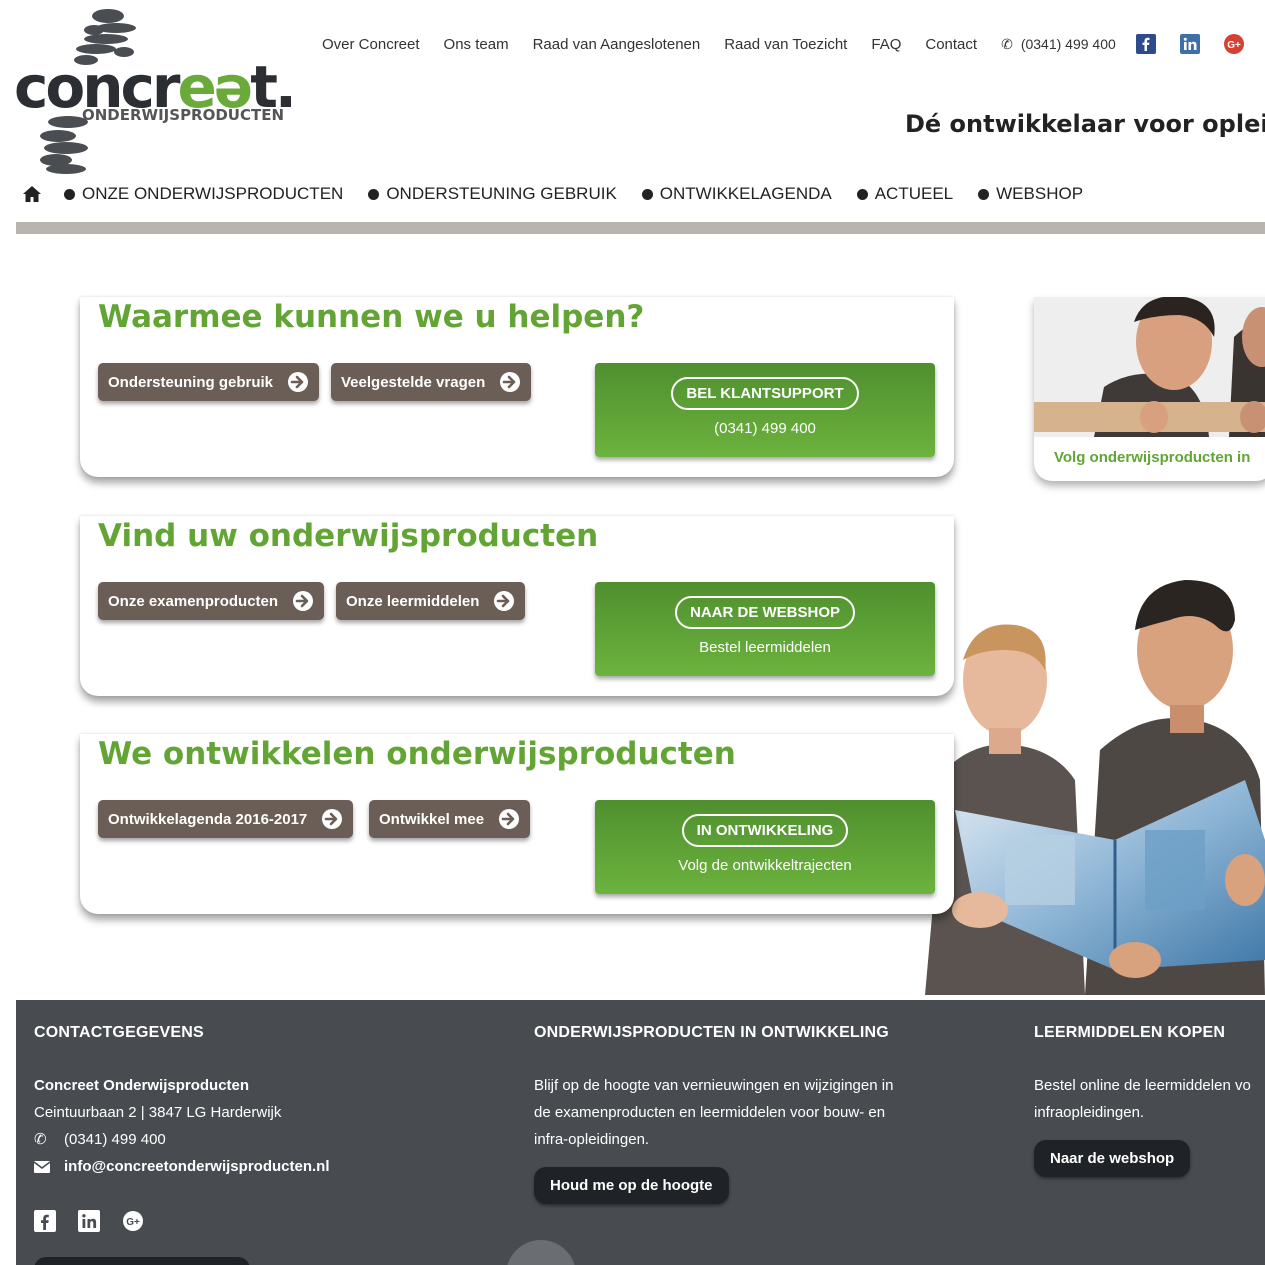 This screenshot has width=1265, height=1265. Describe the element at coordinates (226, 819) in the screenshot. I see `ontwikkelagenda-button: Ontwikkelagenda 2016-2017` at that location.